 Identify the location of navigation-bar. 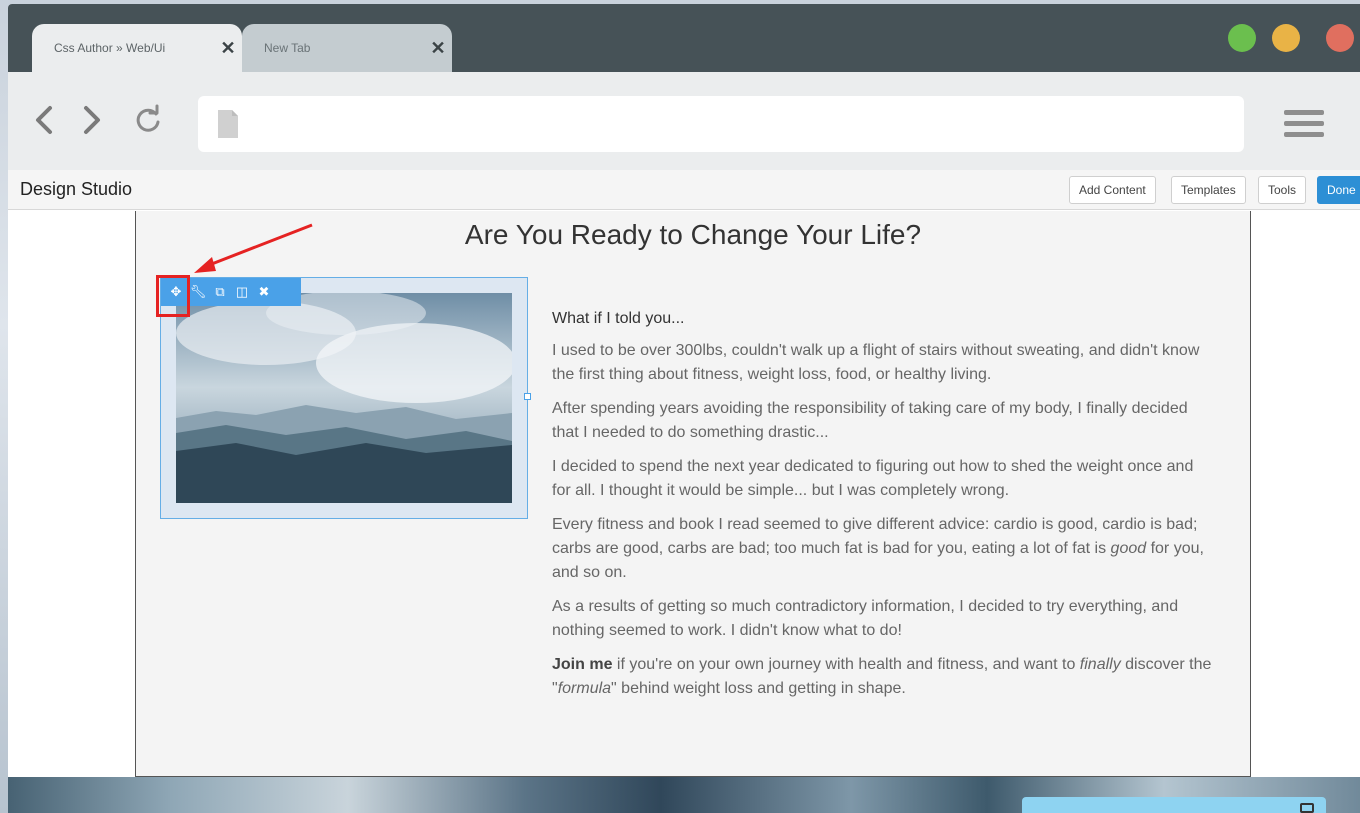
(684, 121).